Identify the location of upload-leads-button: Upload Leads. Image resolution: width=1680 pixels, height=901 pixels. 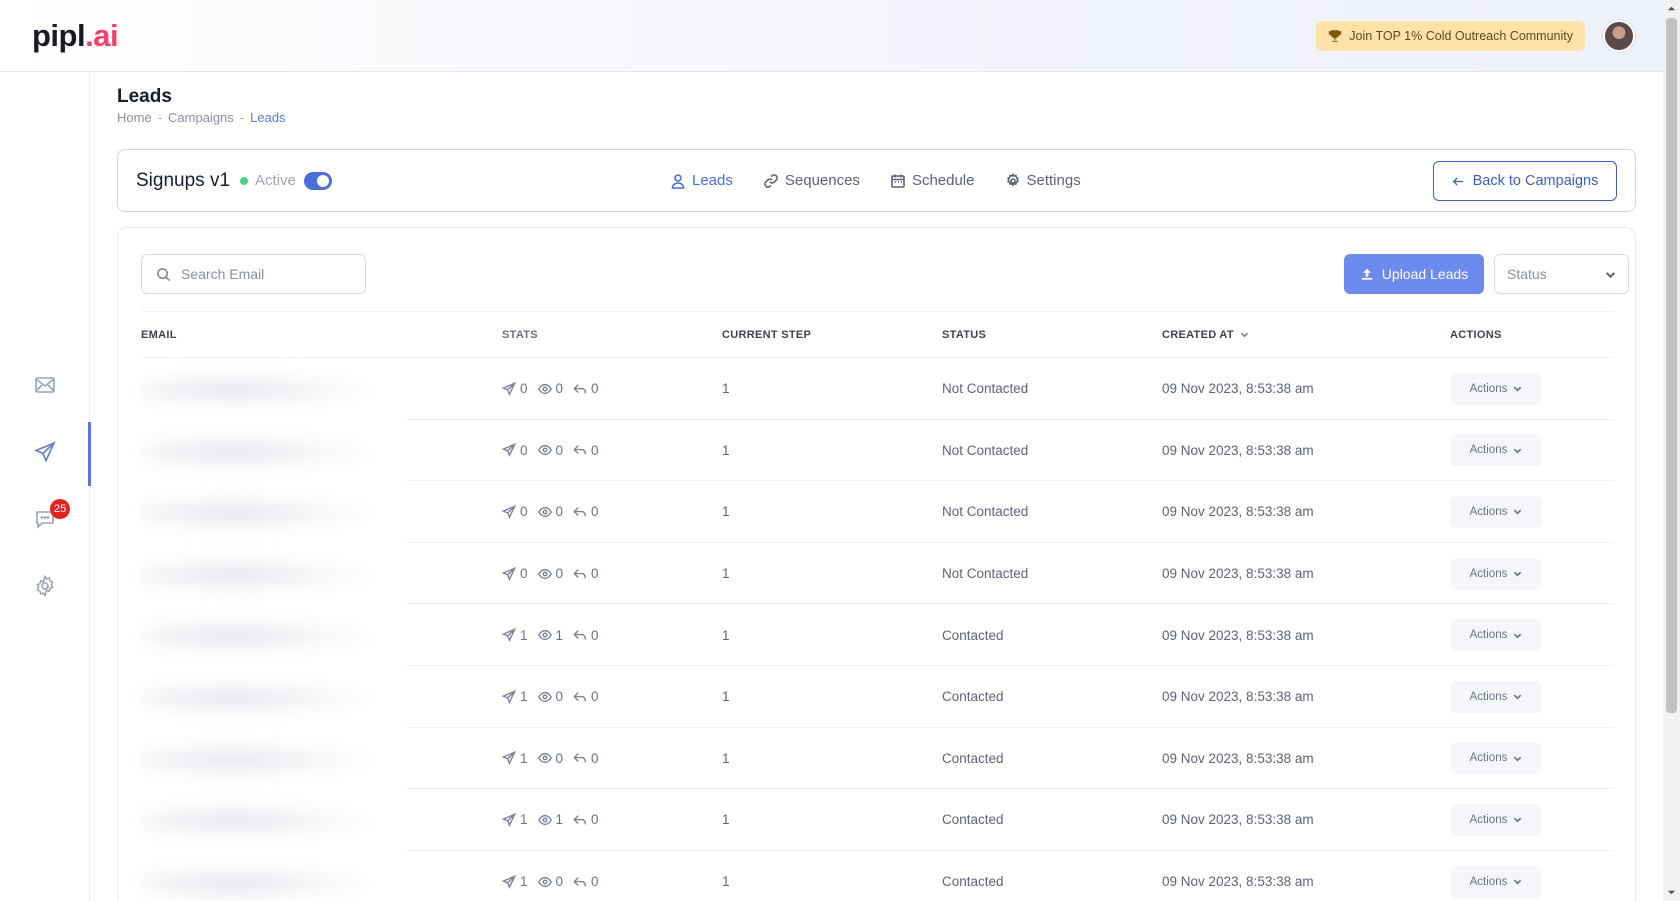
(1414, 274).